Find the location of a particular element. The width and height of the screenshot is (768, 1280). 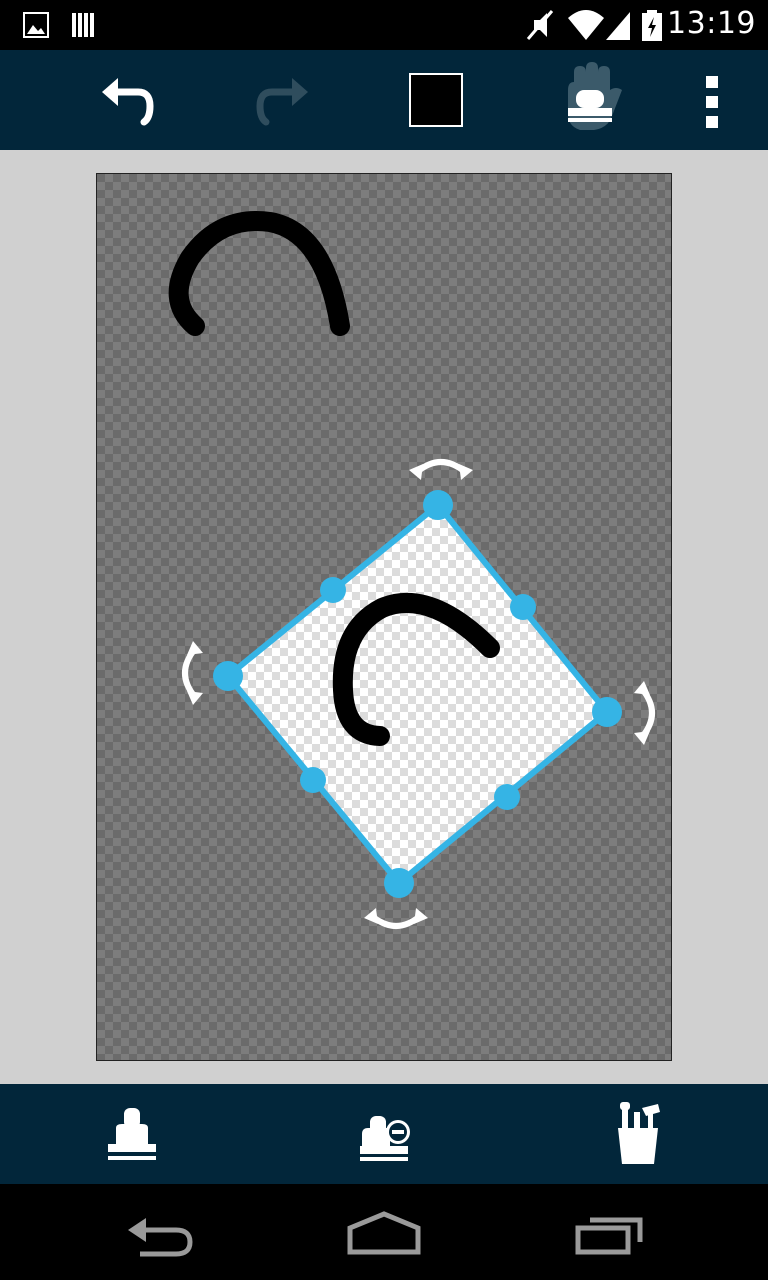

system-nav-bar is located at coordinates (384, 1232).